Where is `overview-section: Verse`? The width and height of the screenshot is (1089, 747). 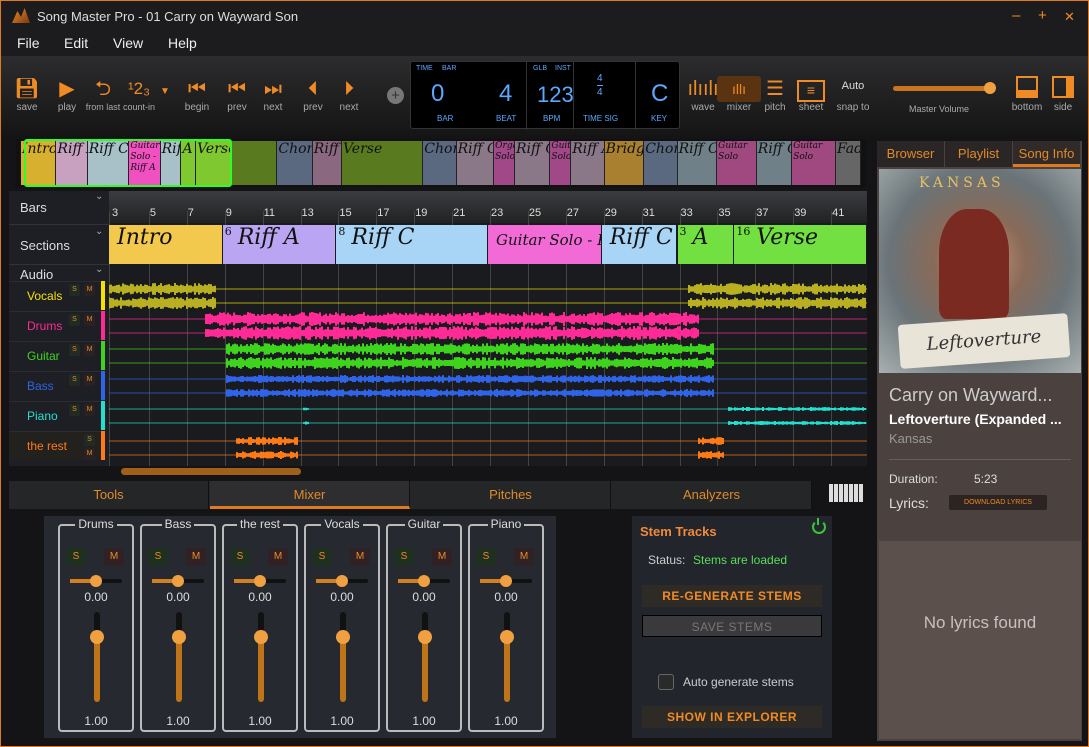
overview-section: Verse is located at coordinates (382, 163).